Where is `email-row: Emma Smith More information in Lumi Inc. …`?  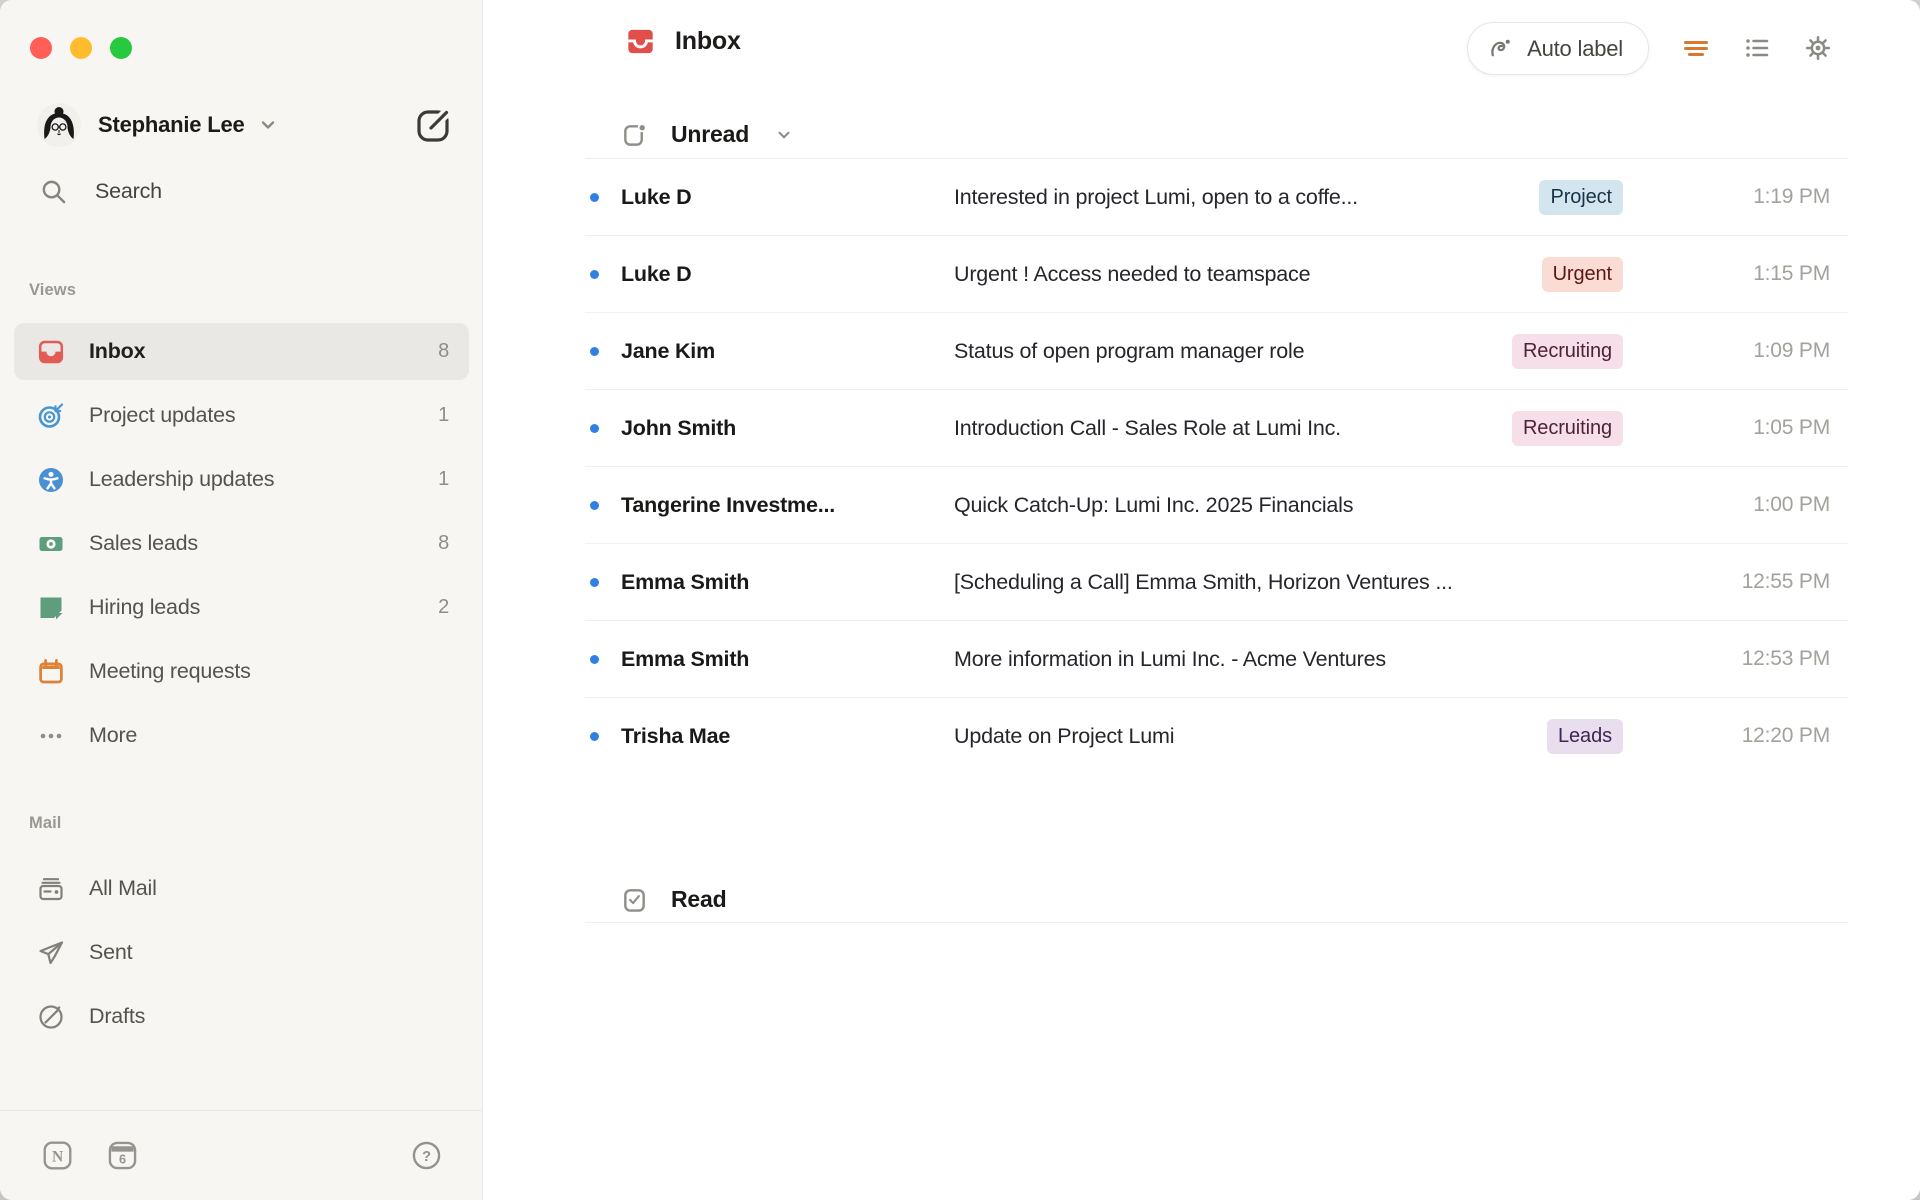
email-row: Emma Smith More information in Lumi Inc. … is located at coordinates (1216, 659).